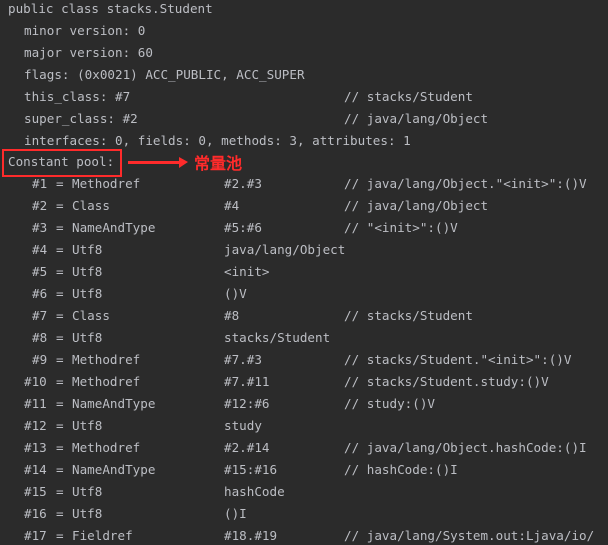  What do you see at coordinates (243, 183) in the screenshot?
I see `entry-ref: #2.#3` at bounding box center [243, 183].